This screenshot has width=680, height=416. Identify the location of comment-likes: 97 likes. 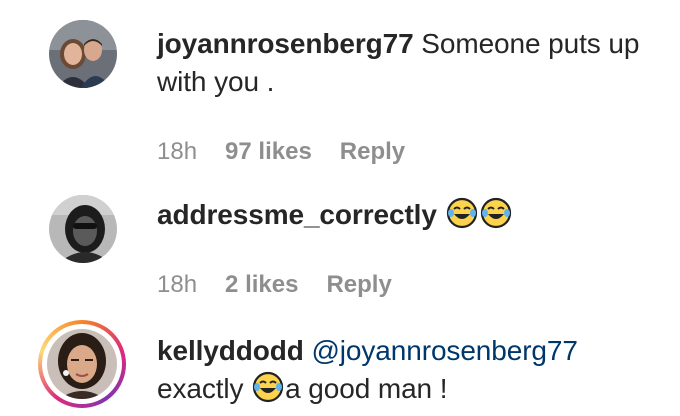
(268, 152).